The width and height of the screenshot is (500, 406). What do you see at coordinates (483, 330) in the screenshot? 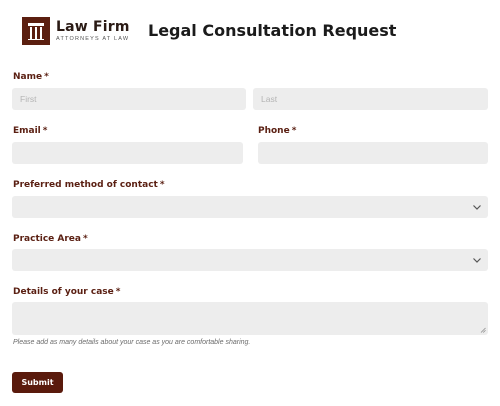
I see `resize-grip-icon` at bounding box center [483, 330].